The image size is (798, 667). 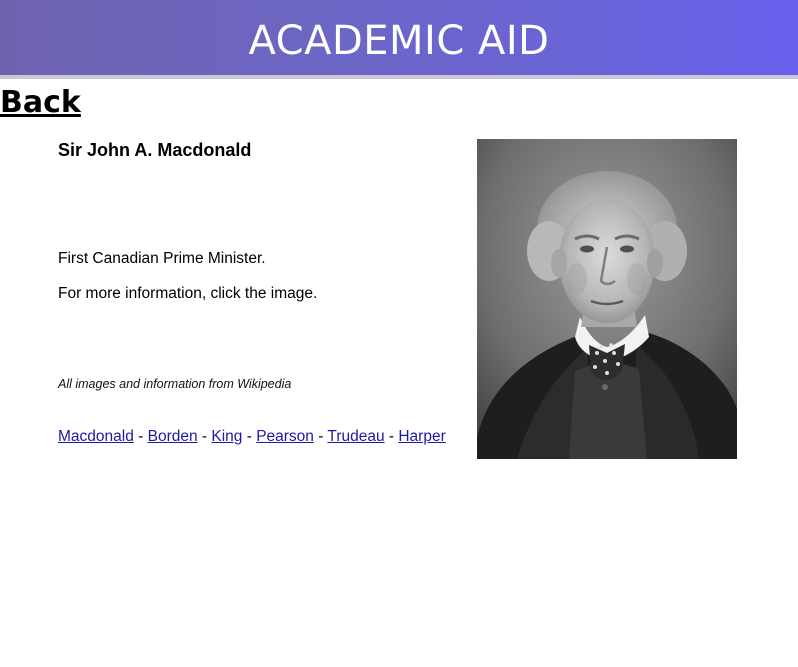 What do you see at coordinates (226, 436) in the screenshot?
I see `nav-link-king: King` at bounding box center [226, 436].